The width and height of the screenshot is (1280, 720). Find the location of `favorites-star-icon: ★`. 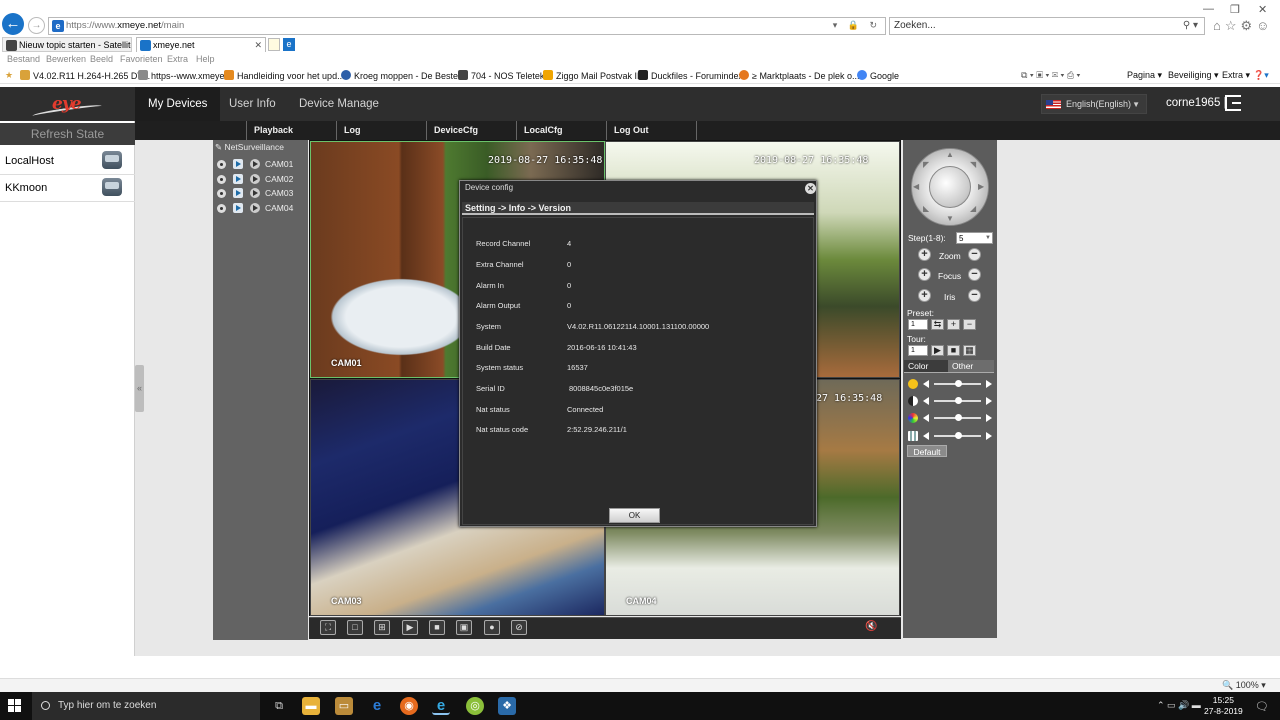

favorites-star-icon: ★ is located at coordinates (9, 75).